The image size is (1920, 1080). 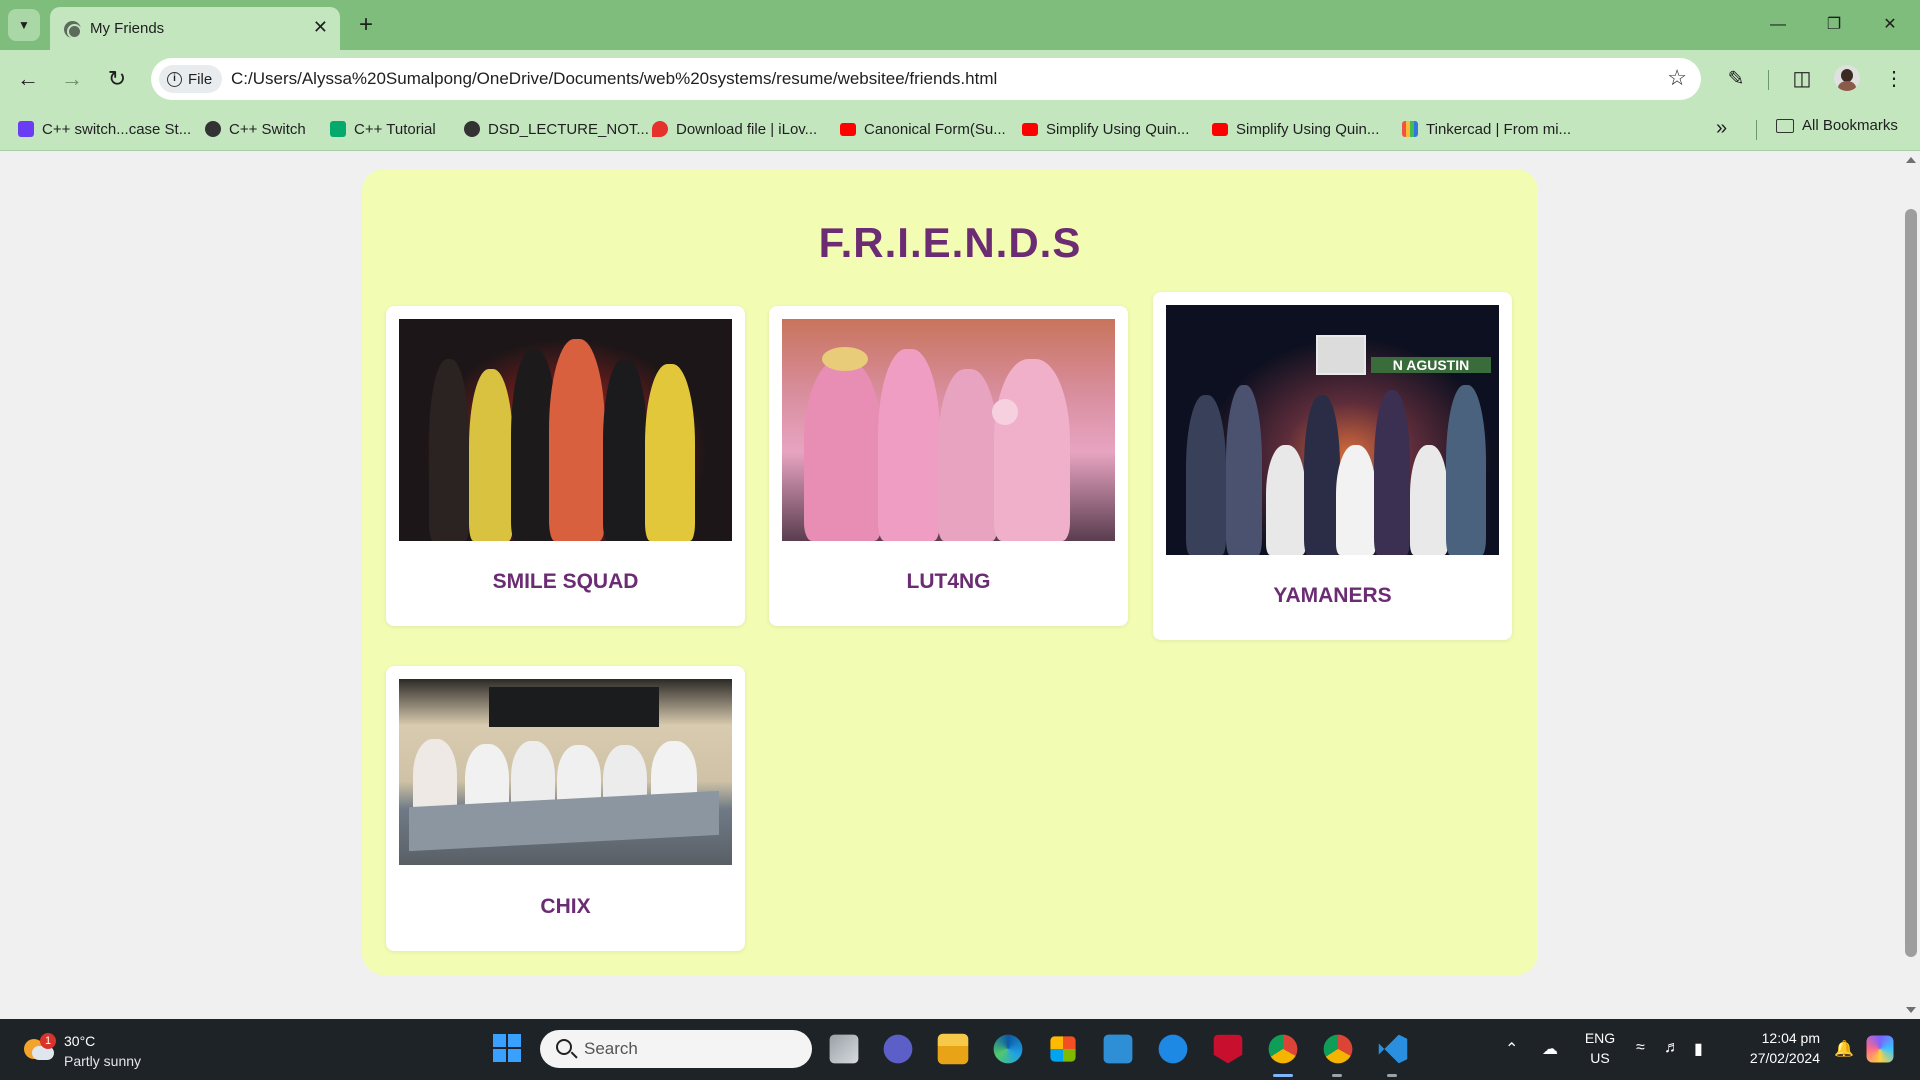 What do you see at coordinates (1834, 25) in the screenshot?
I see `restore-button: ❐` at bounding box center [1834, 25].